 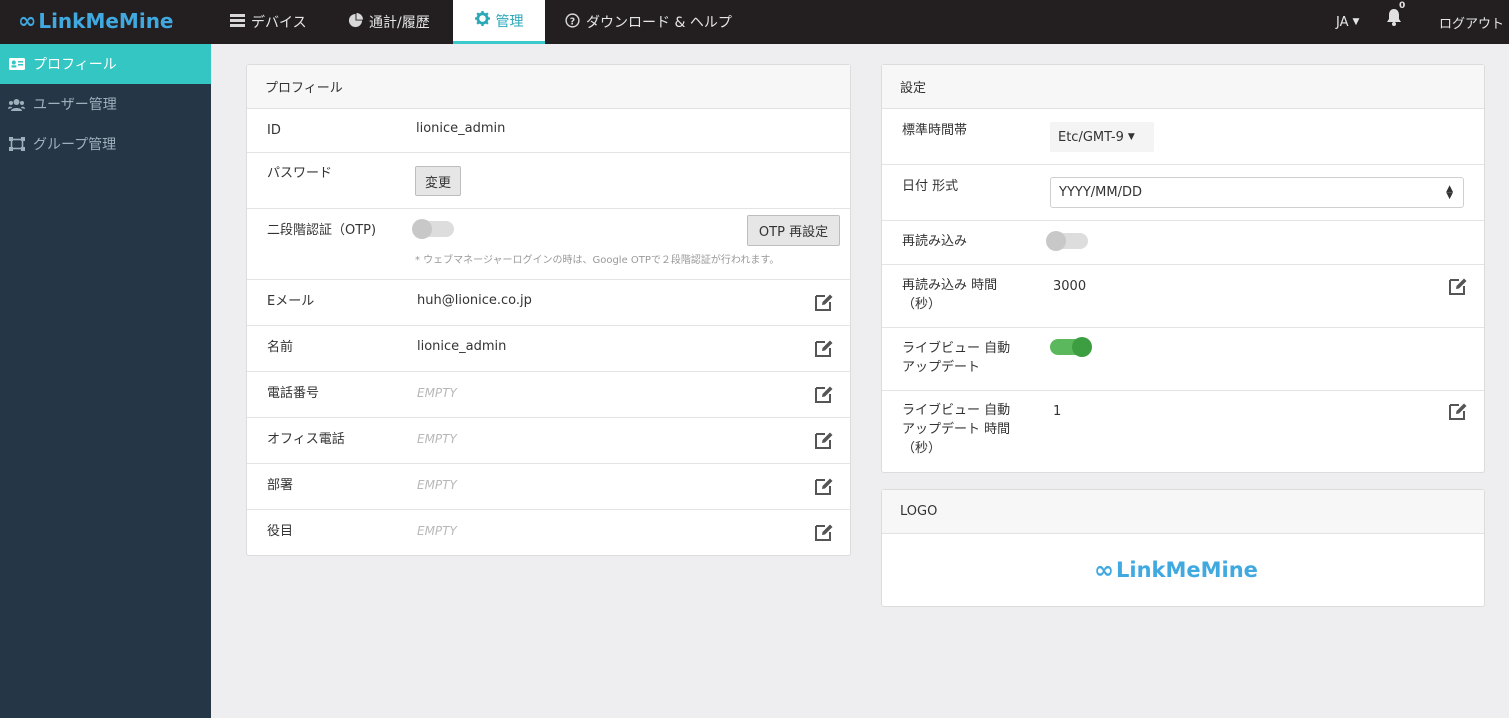 I want to click on field-label: パスワード, so click(x=300, y=173).